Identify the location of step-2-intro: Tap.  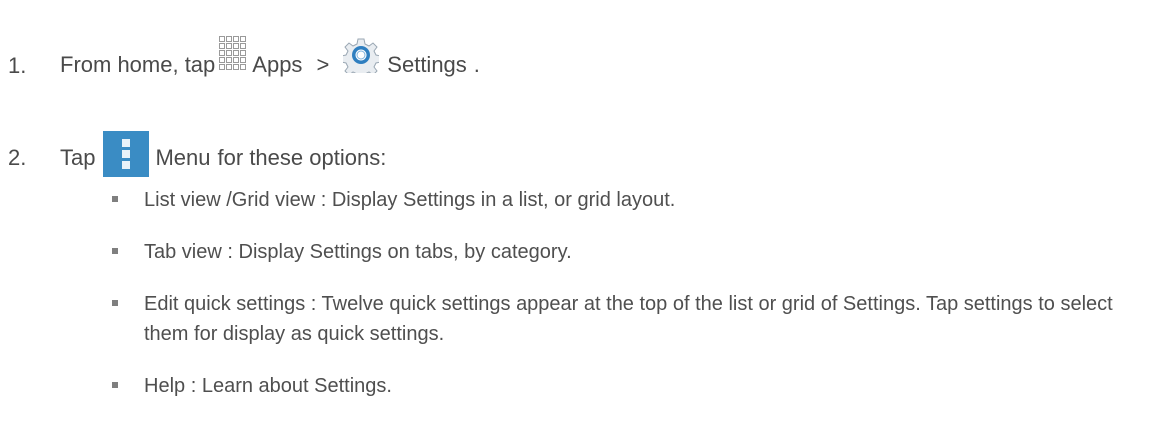
(78, 157).